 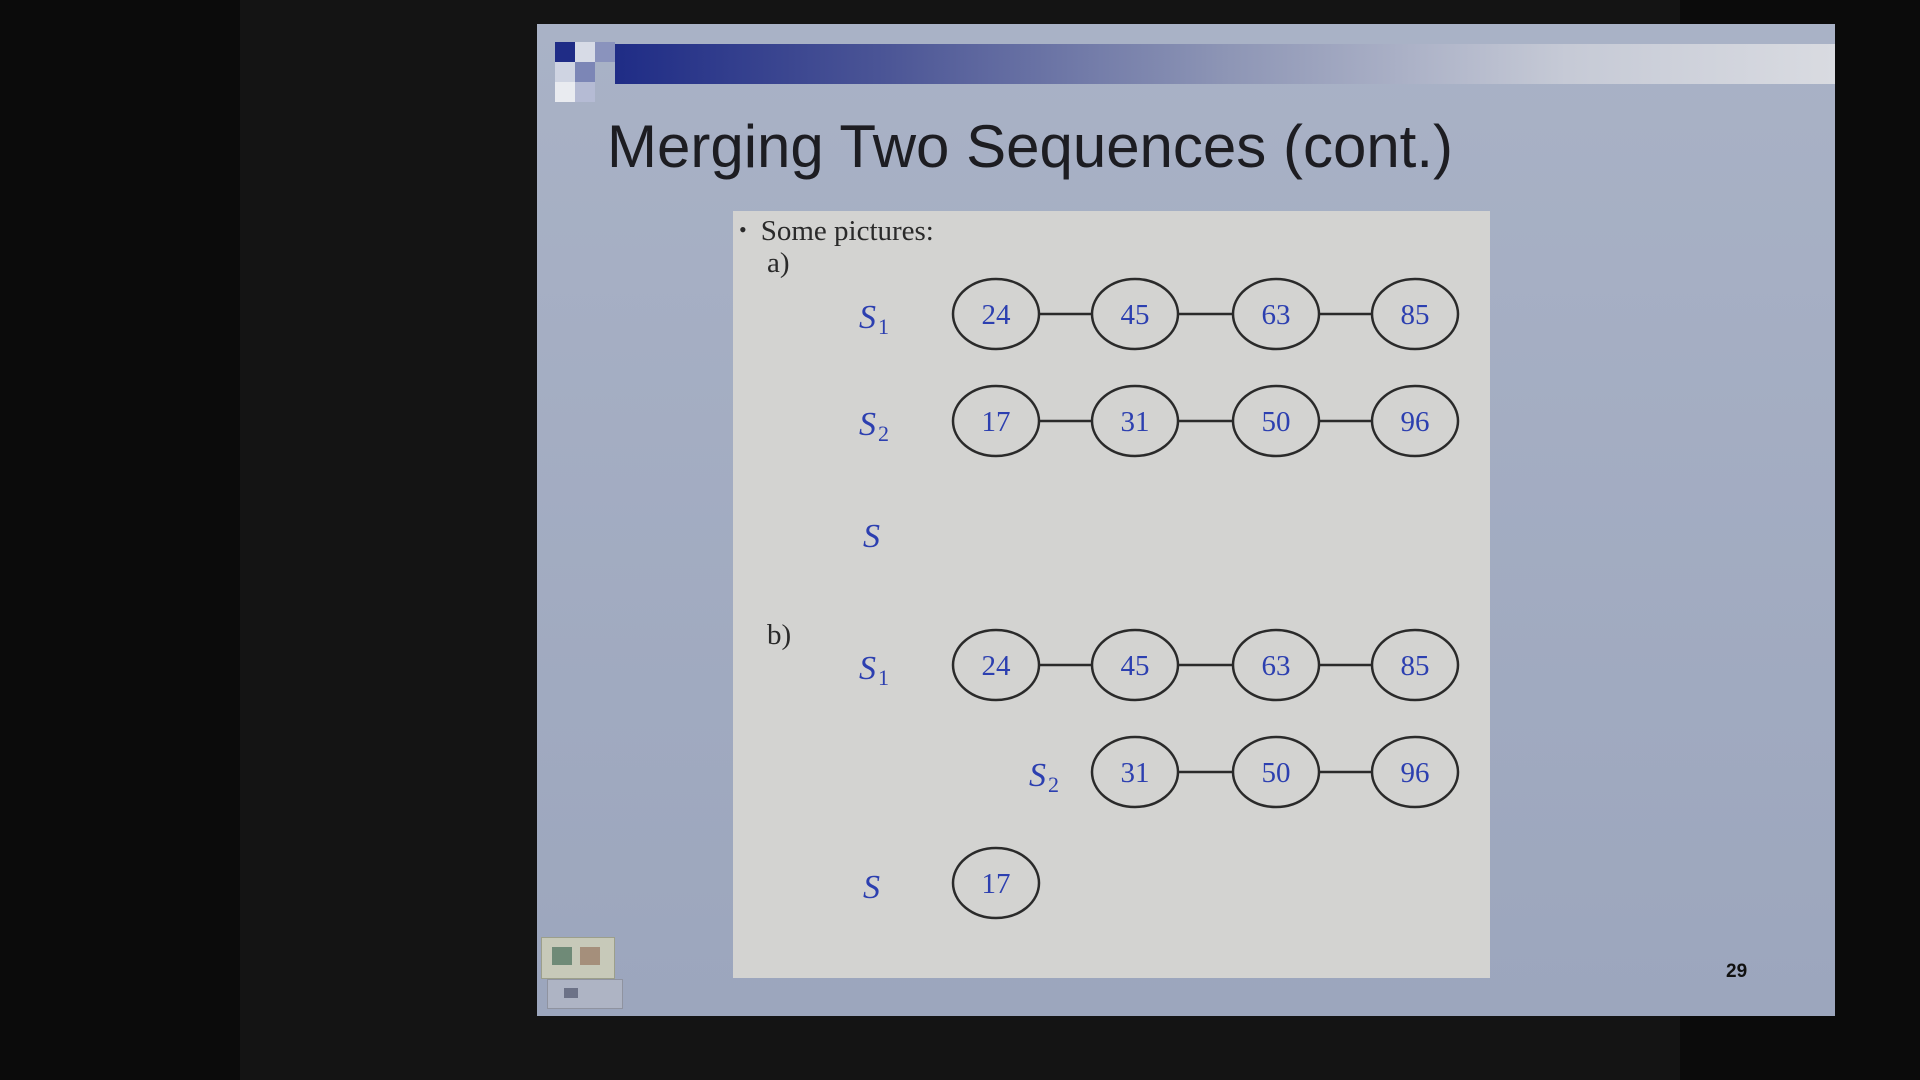 What do you see at coordinates (590, 956) in the screenshot?
I see `slideshow-control-icon-right` at bounding box center [590, 956].